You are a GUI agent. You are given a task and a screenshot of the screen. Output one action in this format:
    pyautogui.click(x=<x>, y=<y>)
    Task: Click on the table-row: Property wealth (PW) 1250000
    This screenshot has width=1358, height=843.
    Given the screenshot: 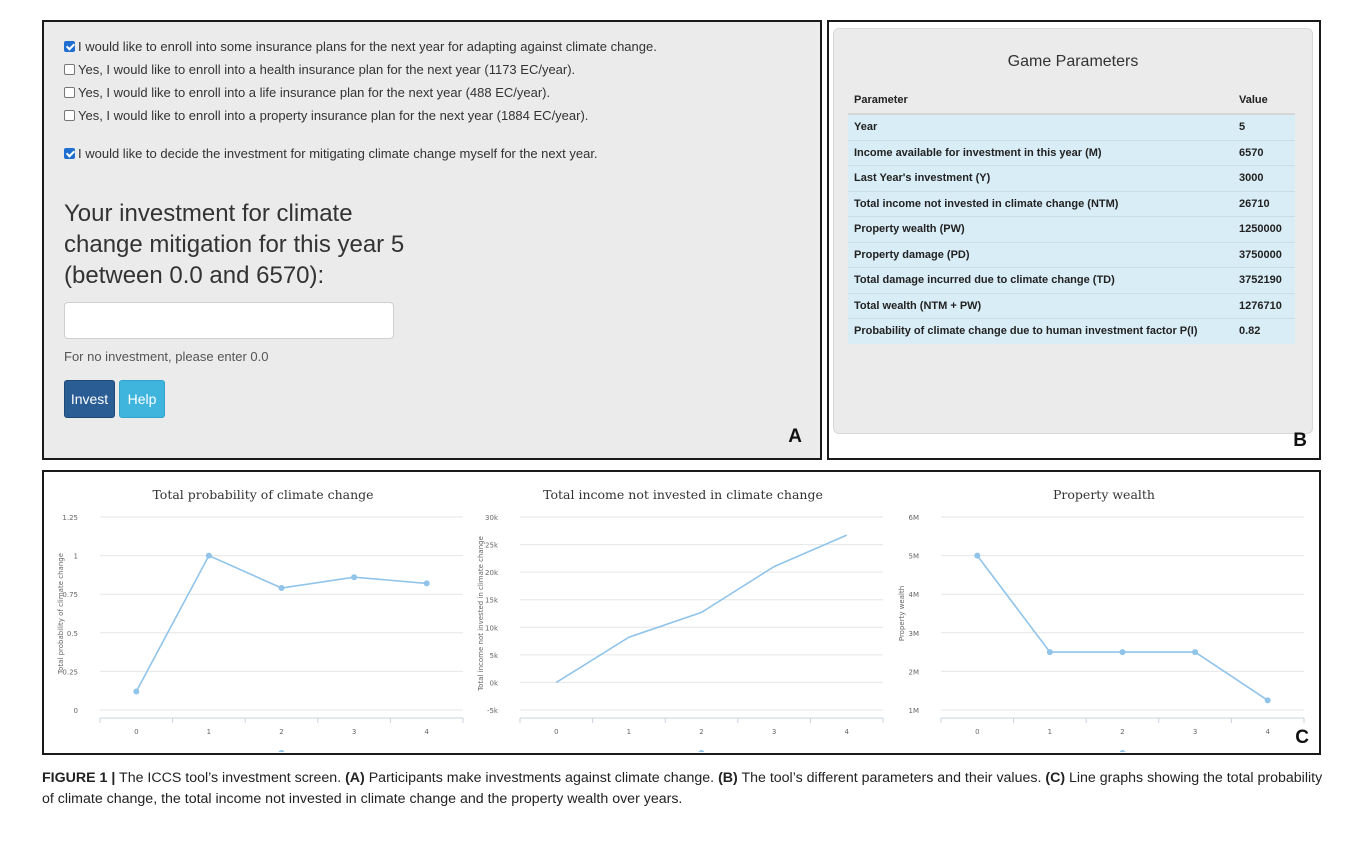 What is the action you would take?
    pyautogui.click(x=1071, y=229)
    